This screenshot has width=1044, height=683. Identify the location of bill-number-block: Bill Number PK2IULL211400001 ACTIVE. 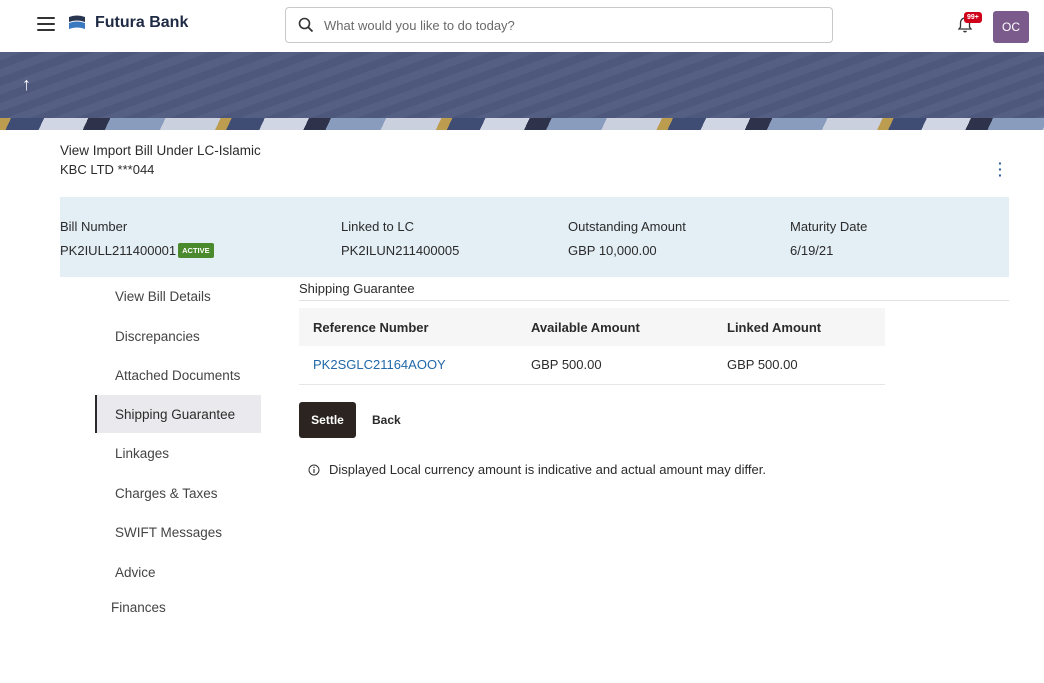
(137, 238).